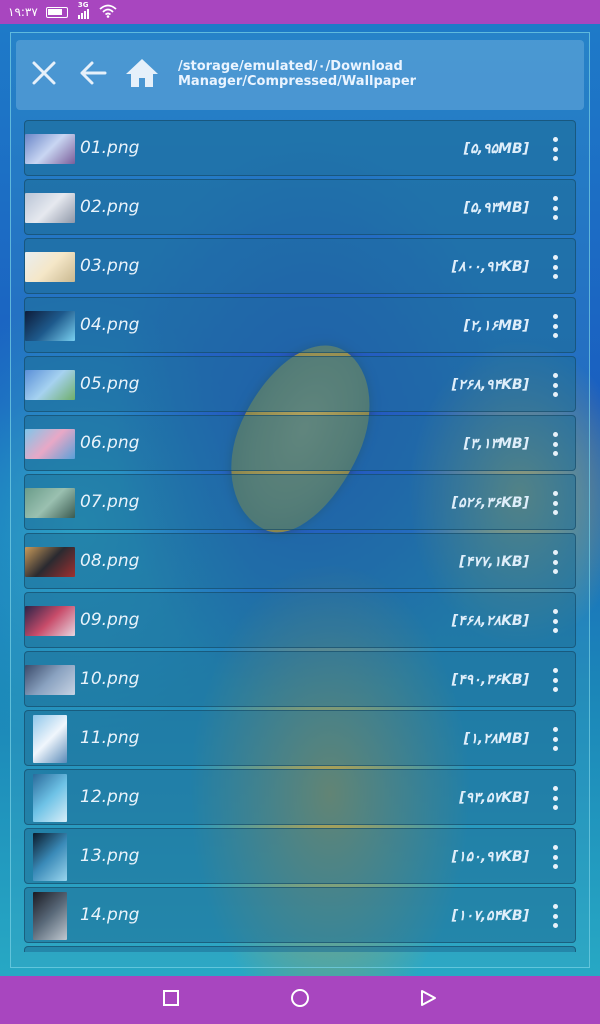  I want to click on back-nav-button, so click(428, 1000).